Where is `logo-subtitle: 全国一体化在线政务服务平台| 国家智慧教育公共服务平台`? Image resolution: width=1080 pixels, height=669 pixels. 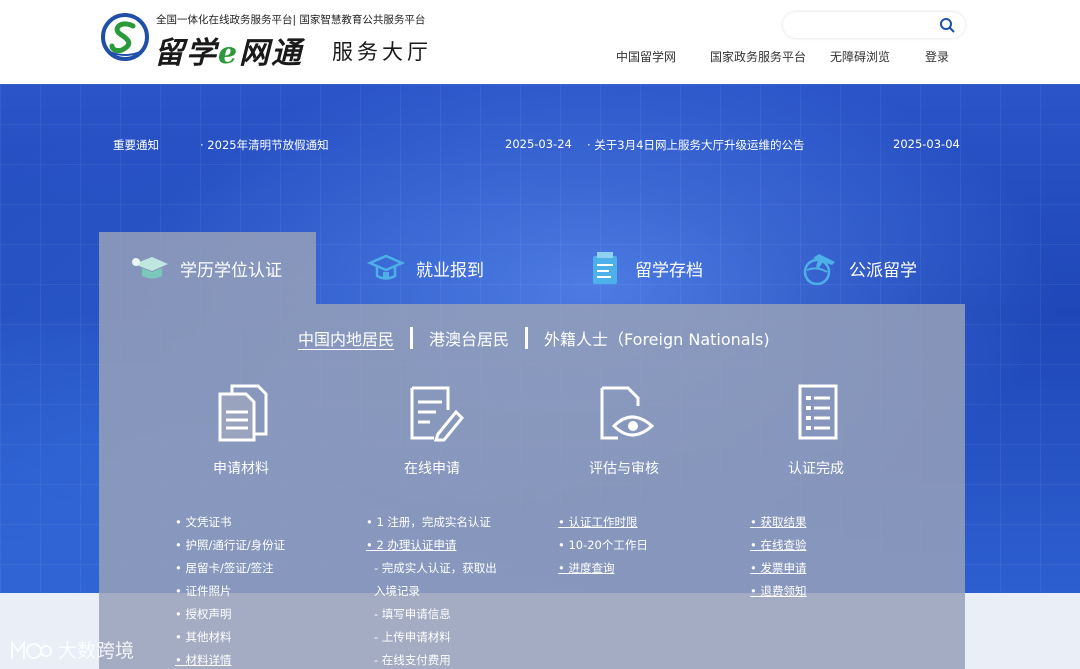
logo-subtitle: 全国一体化在线政务服务平台| 国家智慧教育公共服务平台 is located at coordinates (291, 20).